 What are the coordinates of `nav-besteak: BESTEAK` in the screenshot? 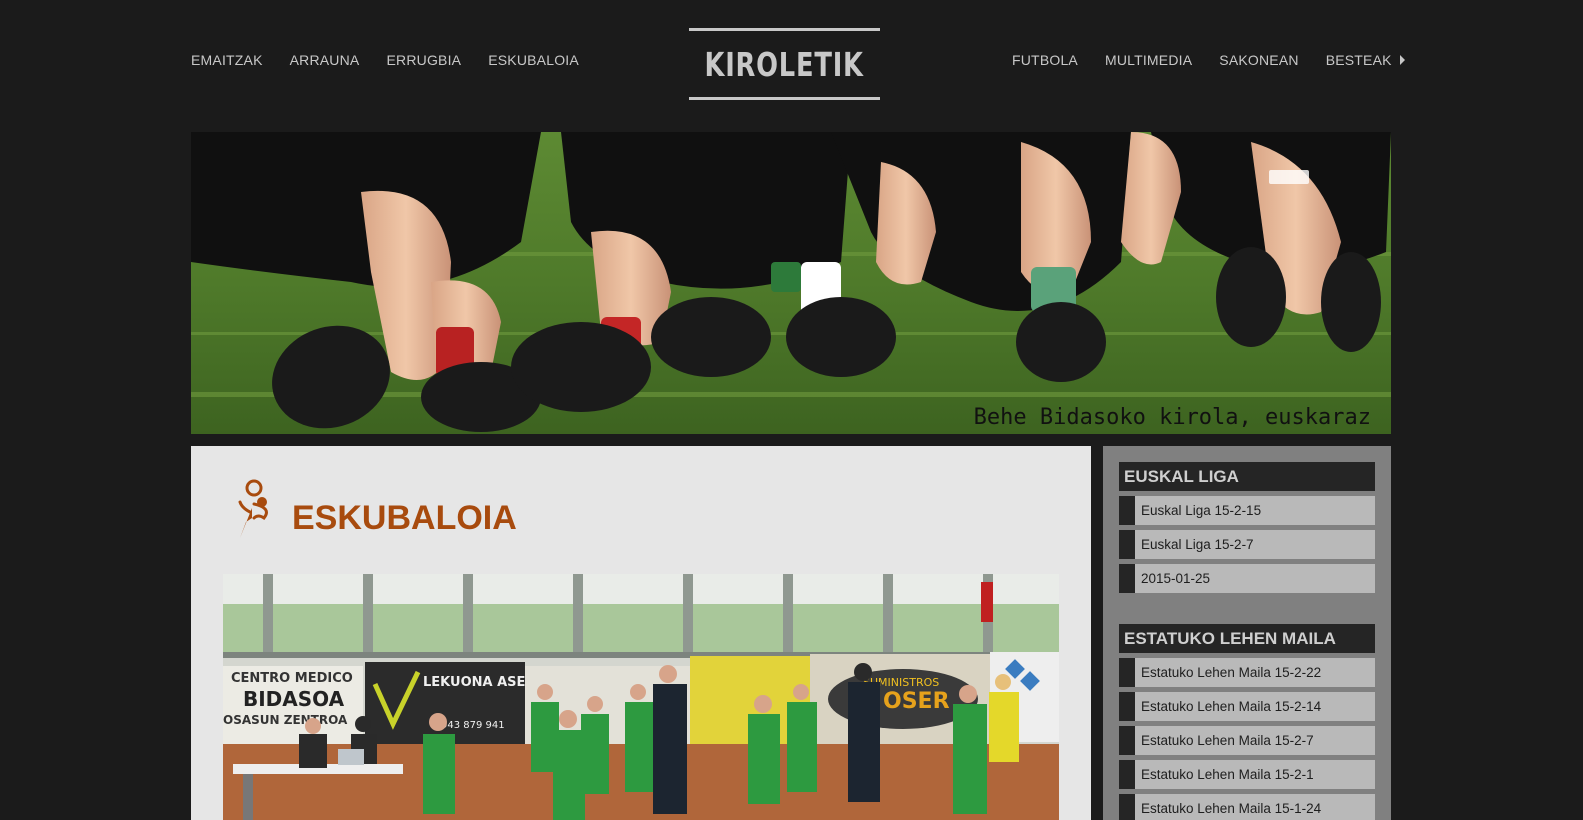 It's located at (1365, 60).